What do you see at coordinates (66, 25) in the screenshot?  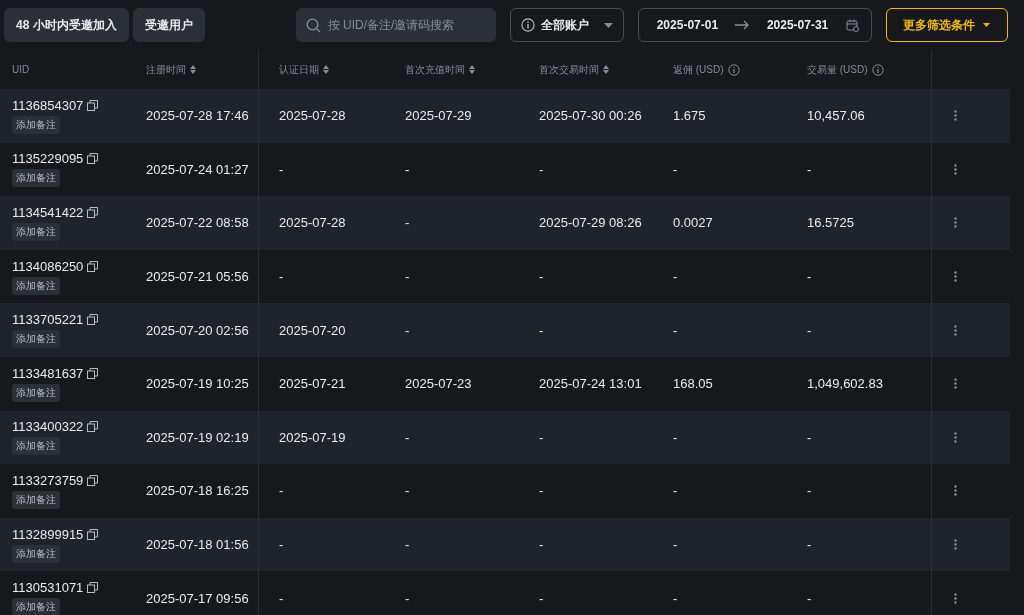 I see `tab: 48 小时内受邀加入` at bounding box center [66, 25].